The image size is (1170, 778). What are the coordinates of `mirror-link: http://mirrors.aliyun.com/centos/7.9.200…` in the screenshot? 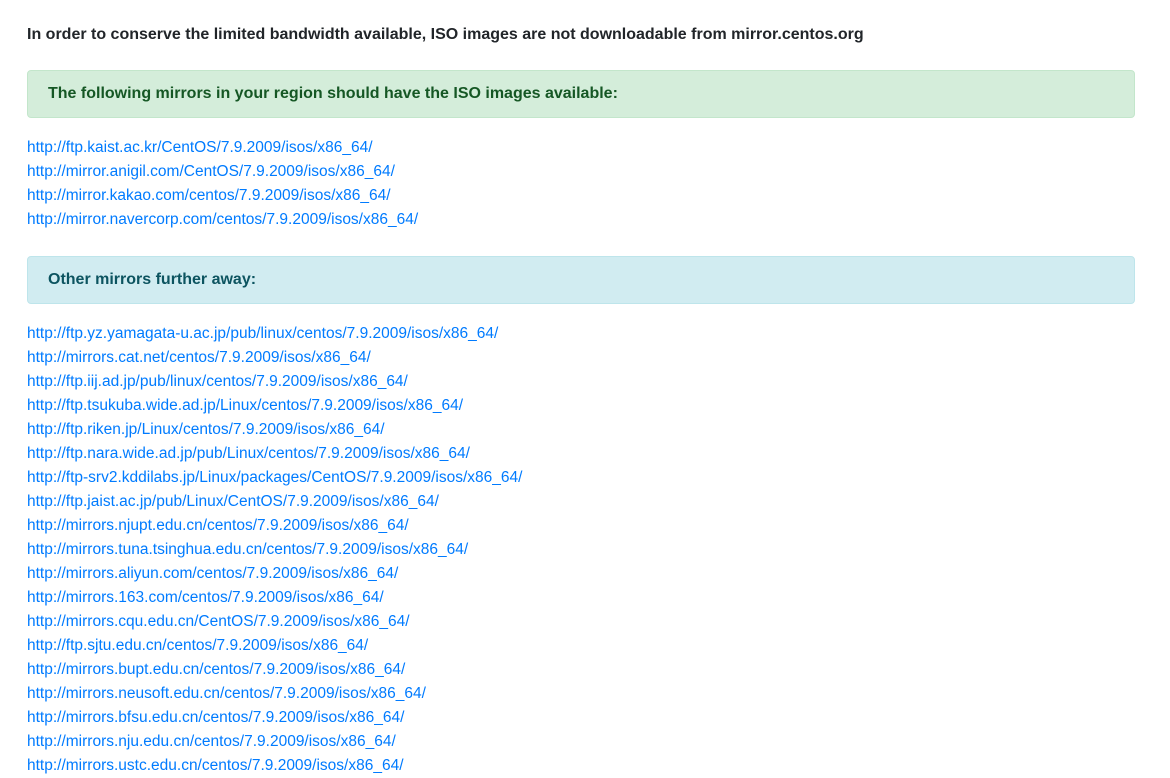 It's located at (212, 573).